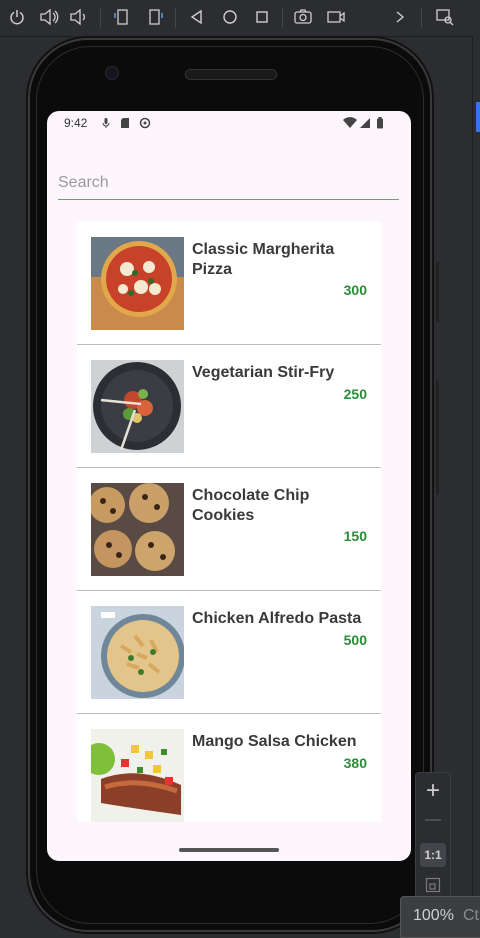  What do you see at coordinates (145, 125) in the screenshot?
I see `sync-icon` at bounding box center [145, 125].